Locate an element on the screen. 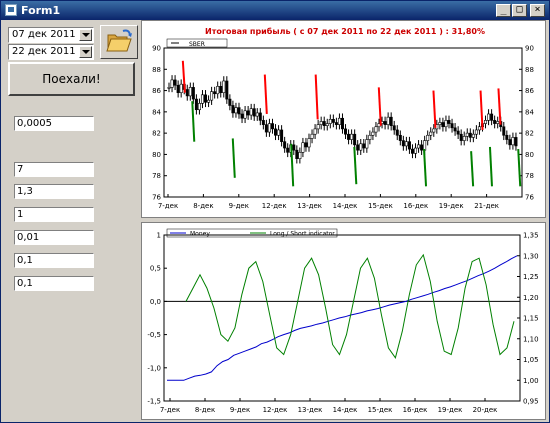 This screenshot has height=423, width=550. folder-icon is located at coordinates (119, 40).